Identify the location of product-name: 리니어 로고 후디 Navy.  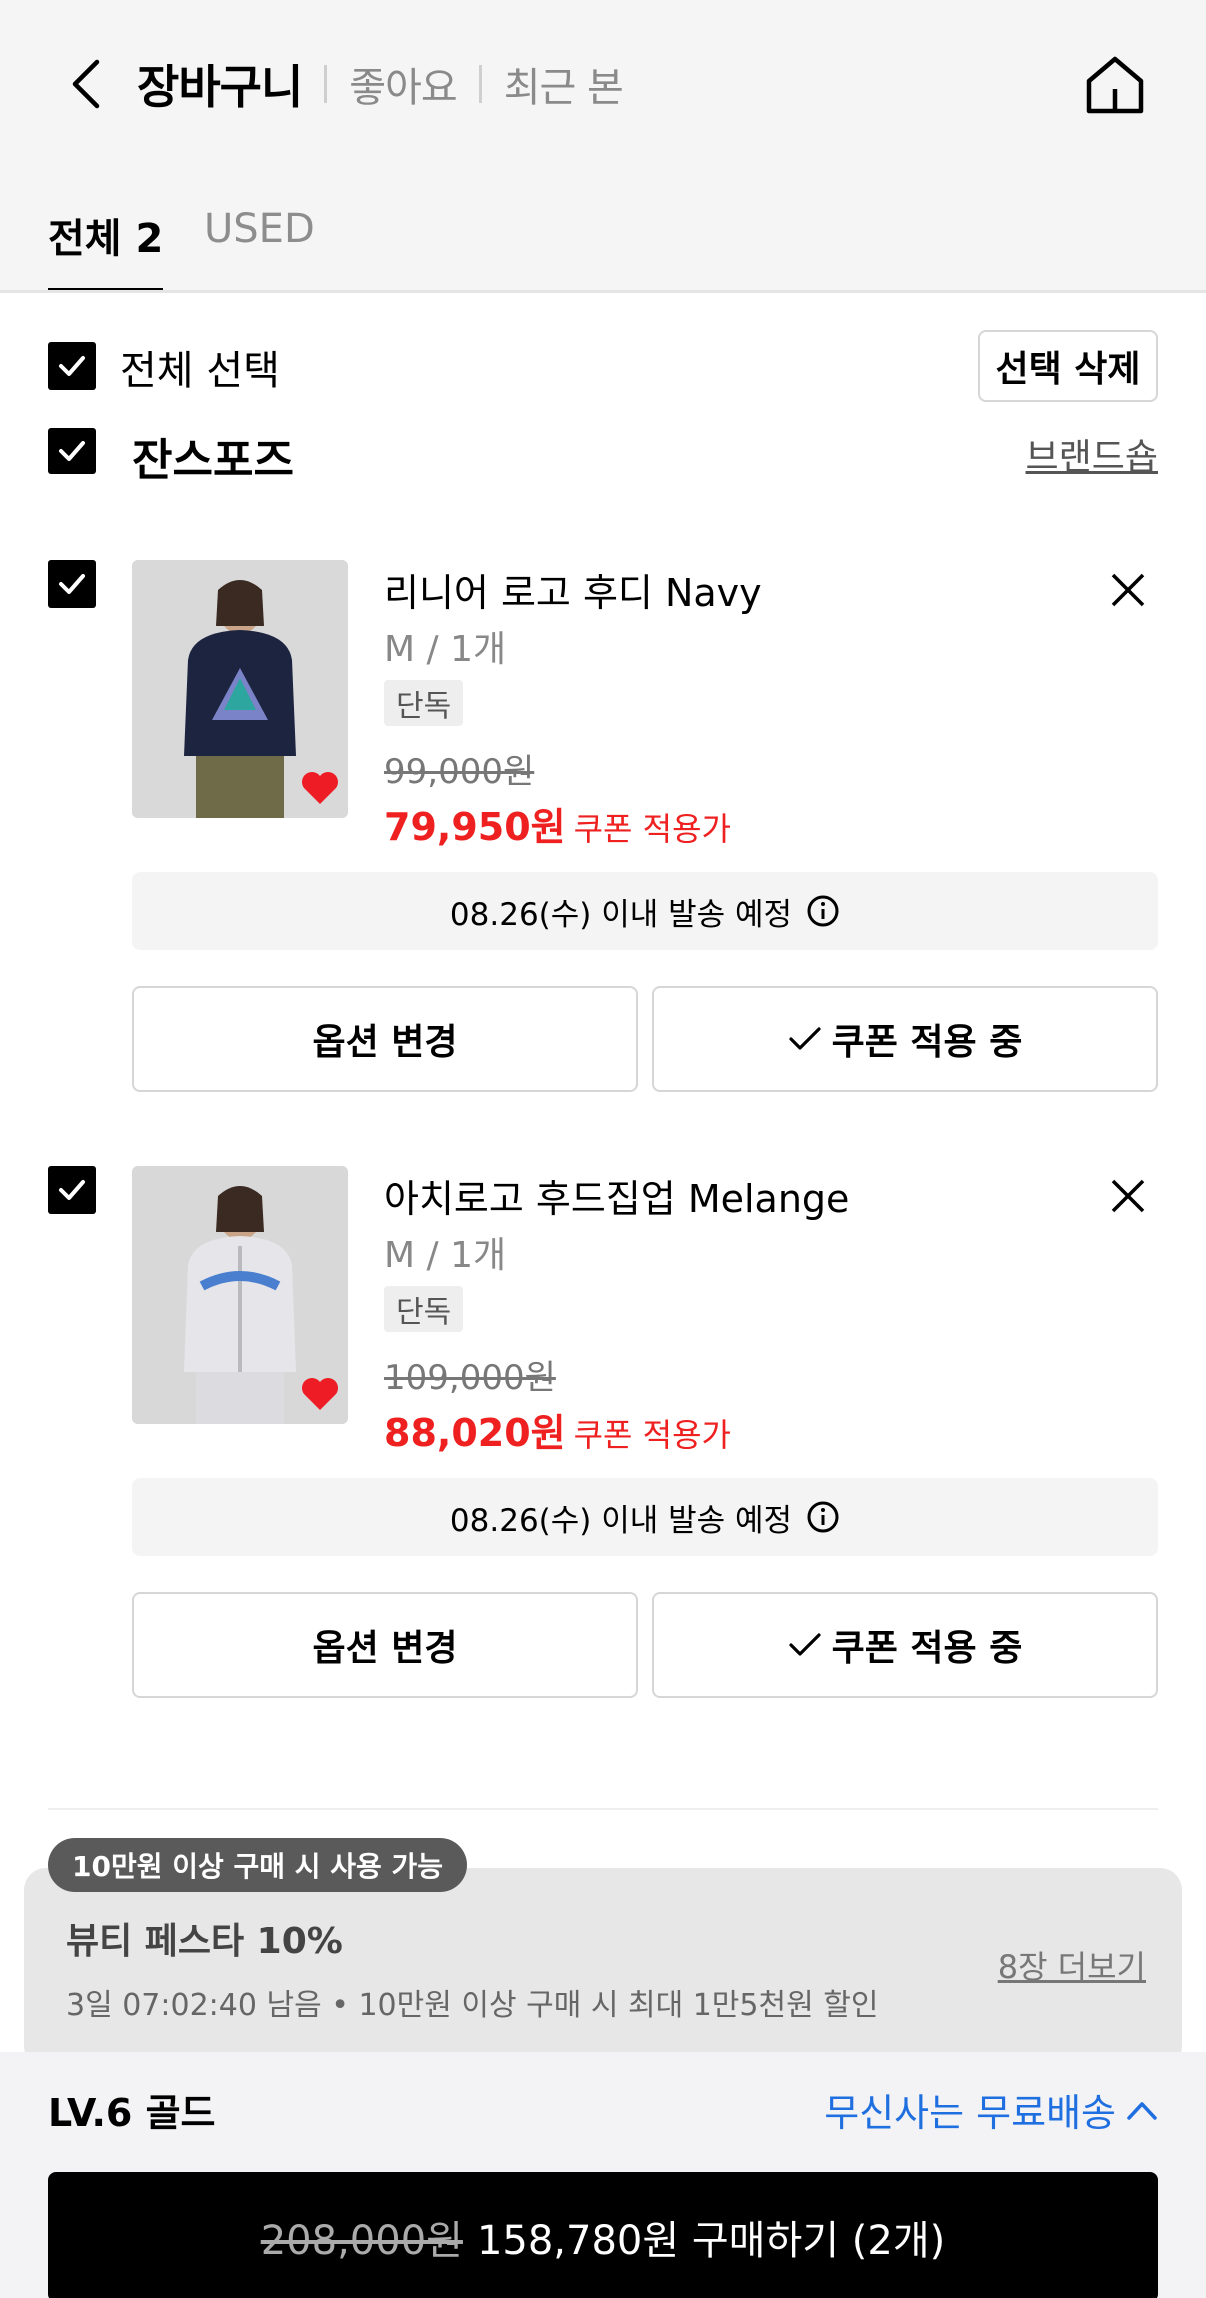
(573, 589).